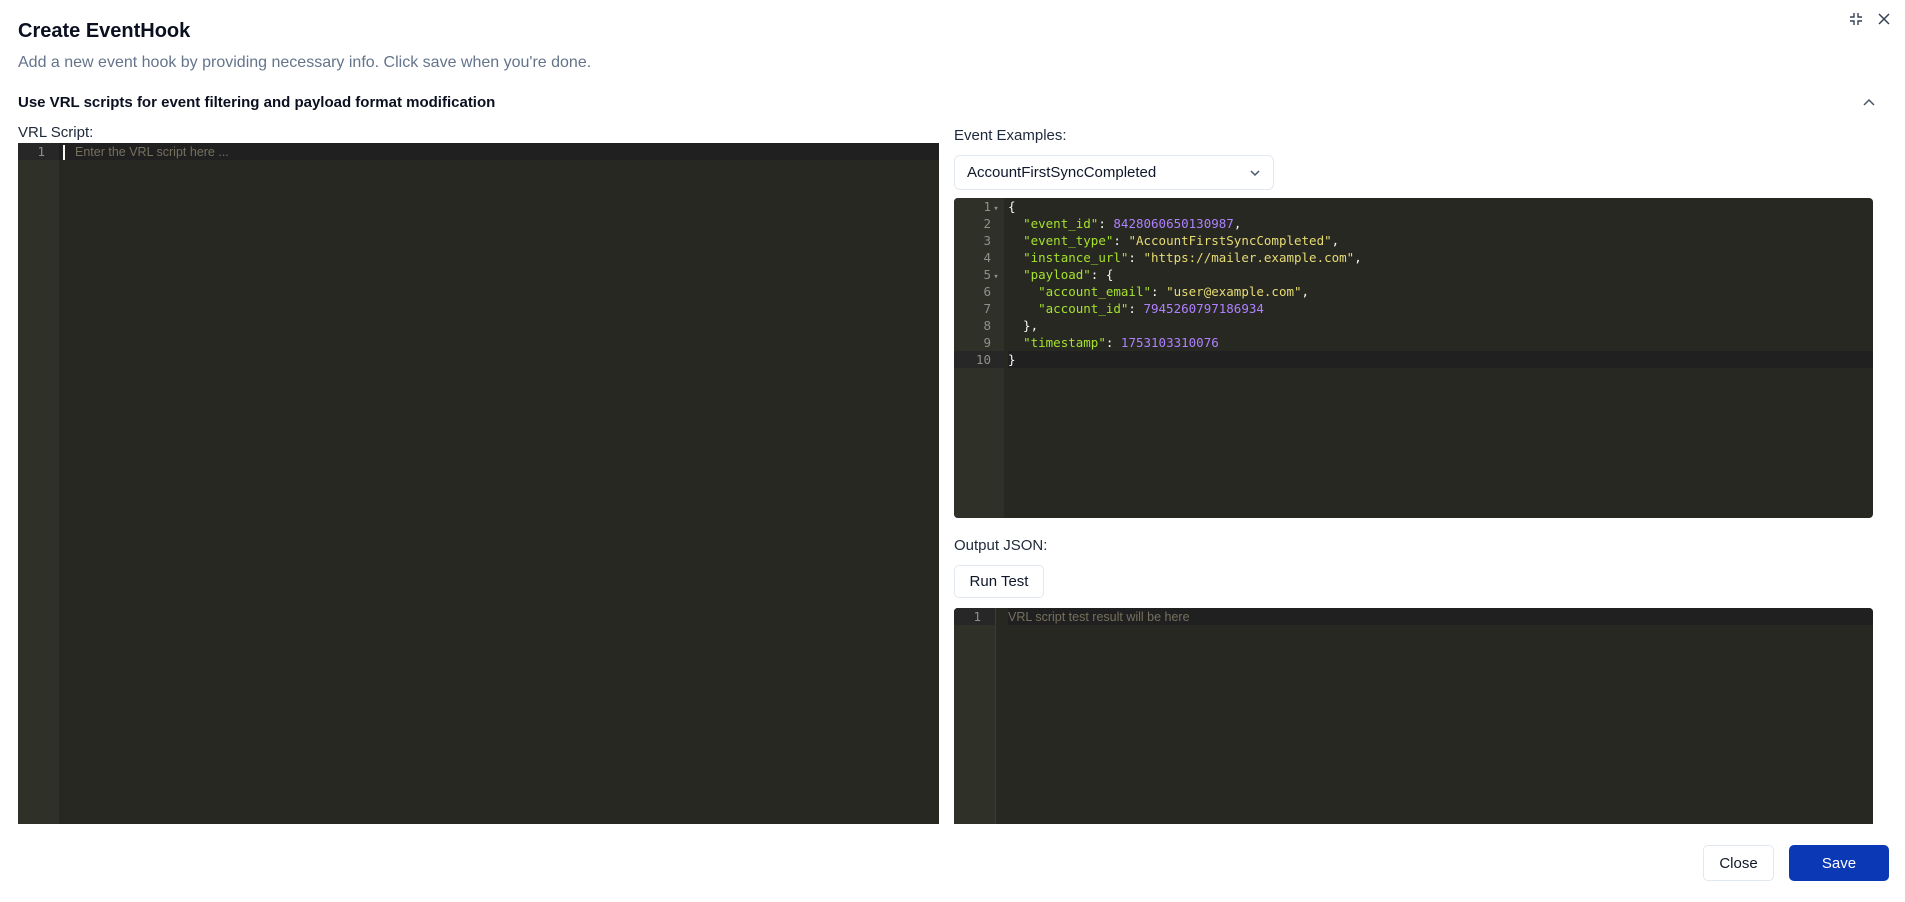  I want to click on vrl-script-label: VRL Script:, so click(56, 132).